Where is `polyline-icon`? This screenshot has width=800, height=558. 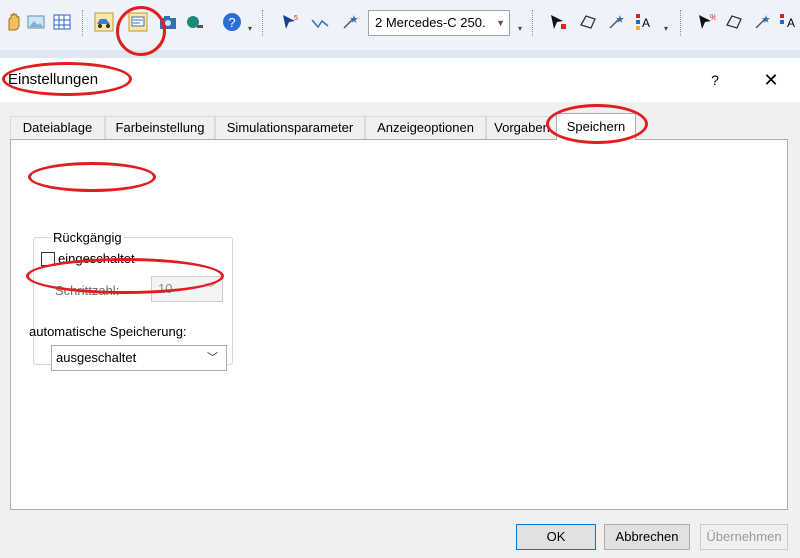
polyline-icon is located at coordinates (320, 22).